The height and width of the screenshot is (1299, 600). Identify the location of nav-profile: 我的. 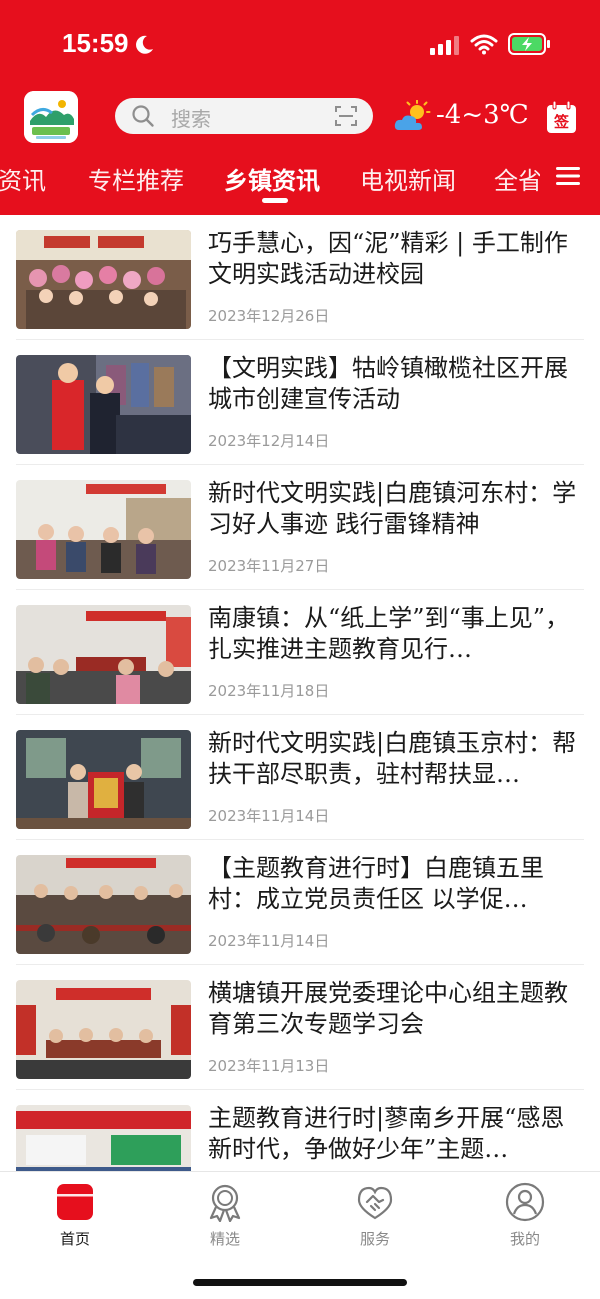
(525, 1217).